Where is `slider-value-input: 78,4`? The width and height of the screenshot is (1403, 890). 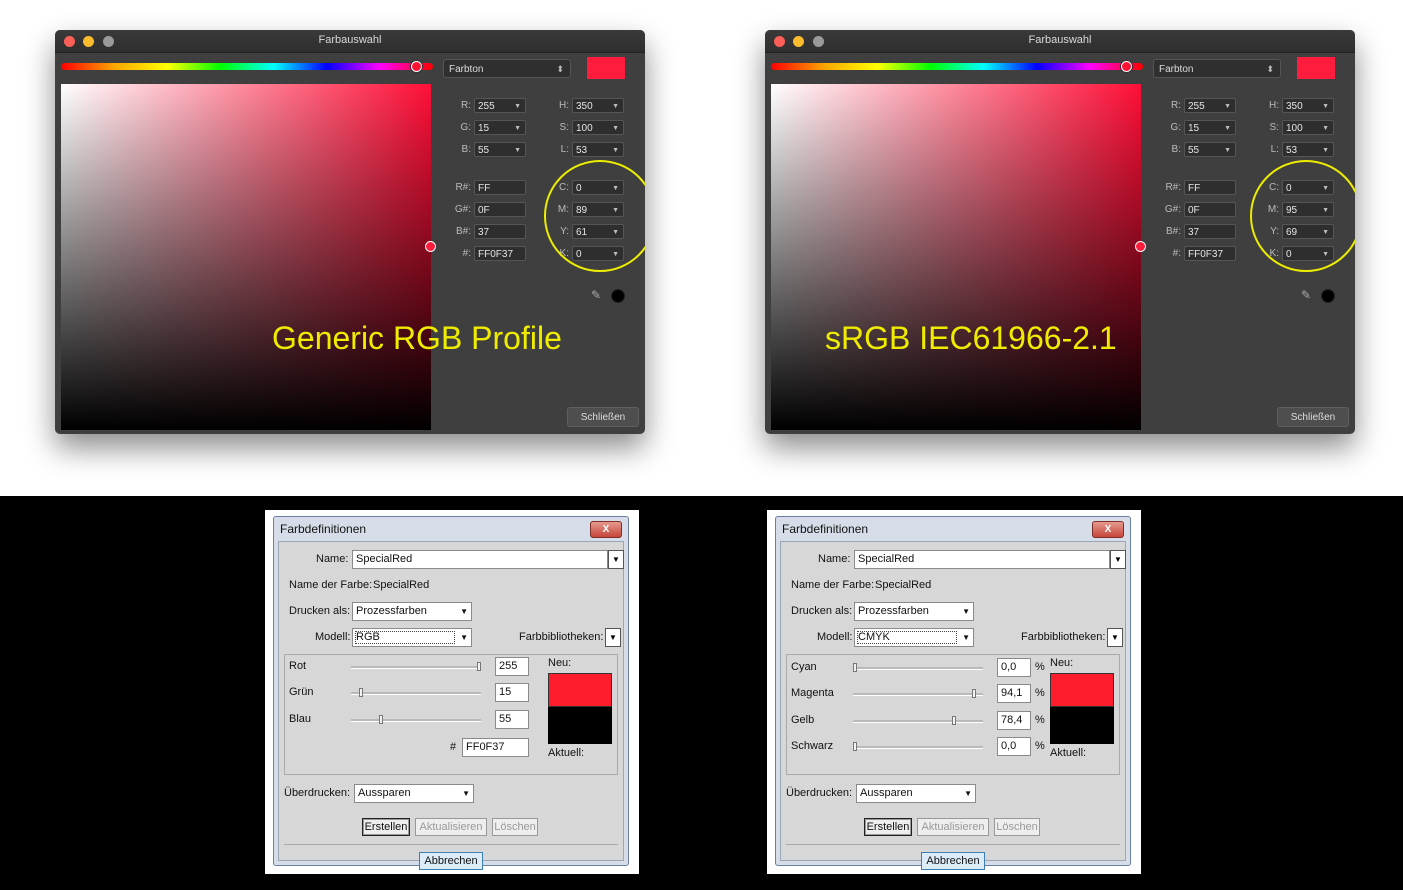
slider-value-input: 78,4 is located at coordinates (1014, 720).